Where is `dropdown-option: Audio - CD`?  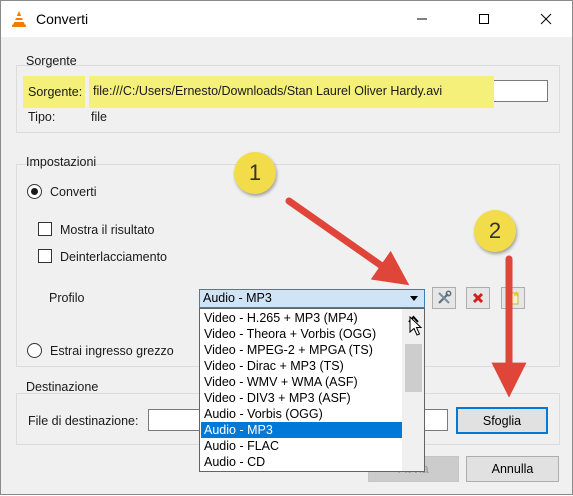
dropdown-option: Audio - CD is located at coordinates (303, 462).